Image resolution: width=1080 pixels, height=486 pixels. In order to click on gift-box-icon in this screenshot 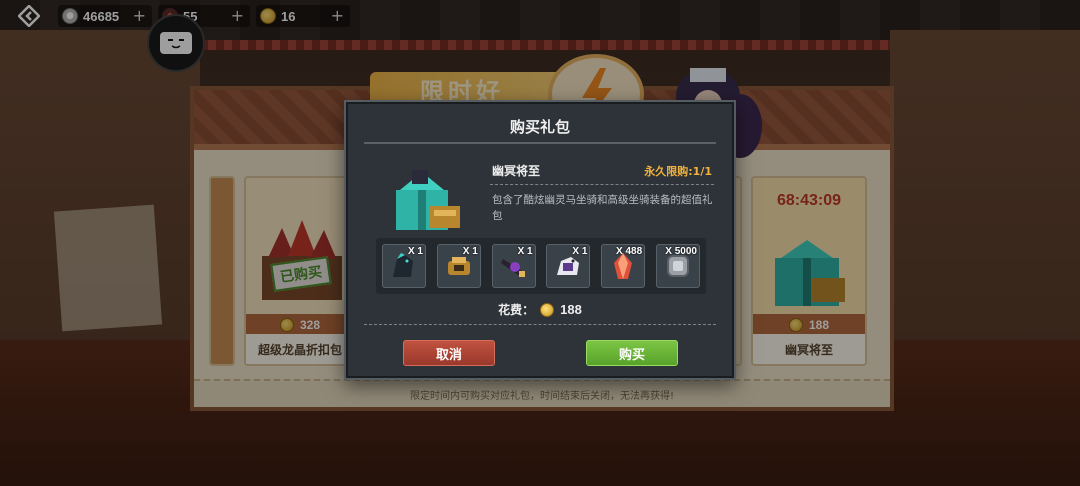, I will do `click(428, 200)`.